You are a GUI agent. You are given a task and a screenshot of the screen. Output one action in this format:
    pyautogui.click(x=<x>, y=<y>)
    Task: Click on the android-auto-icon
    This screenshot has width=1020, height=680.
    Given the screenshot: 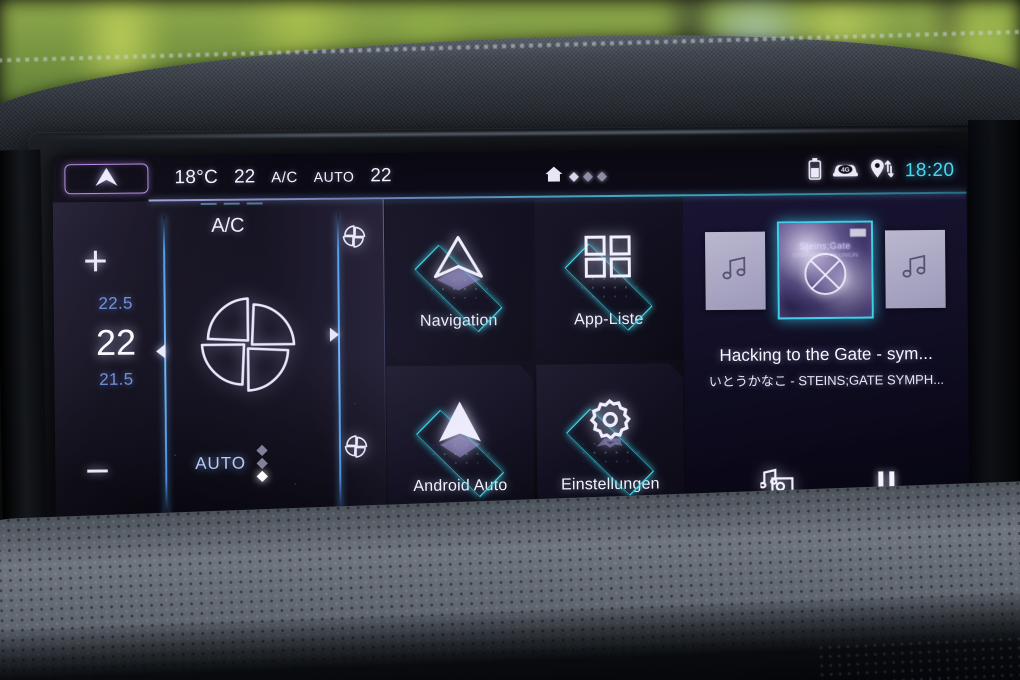 What is the action you would take?
    pyautogui.click(x=460, y=435)
    